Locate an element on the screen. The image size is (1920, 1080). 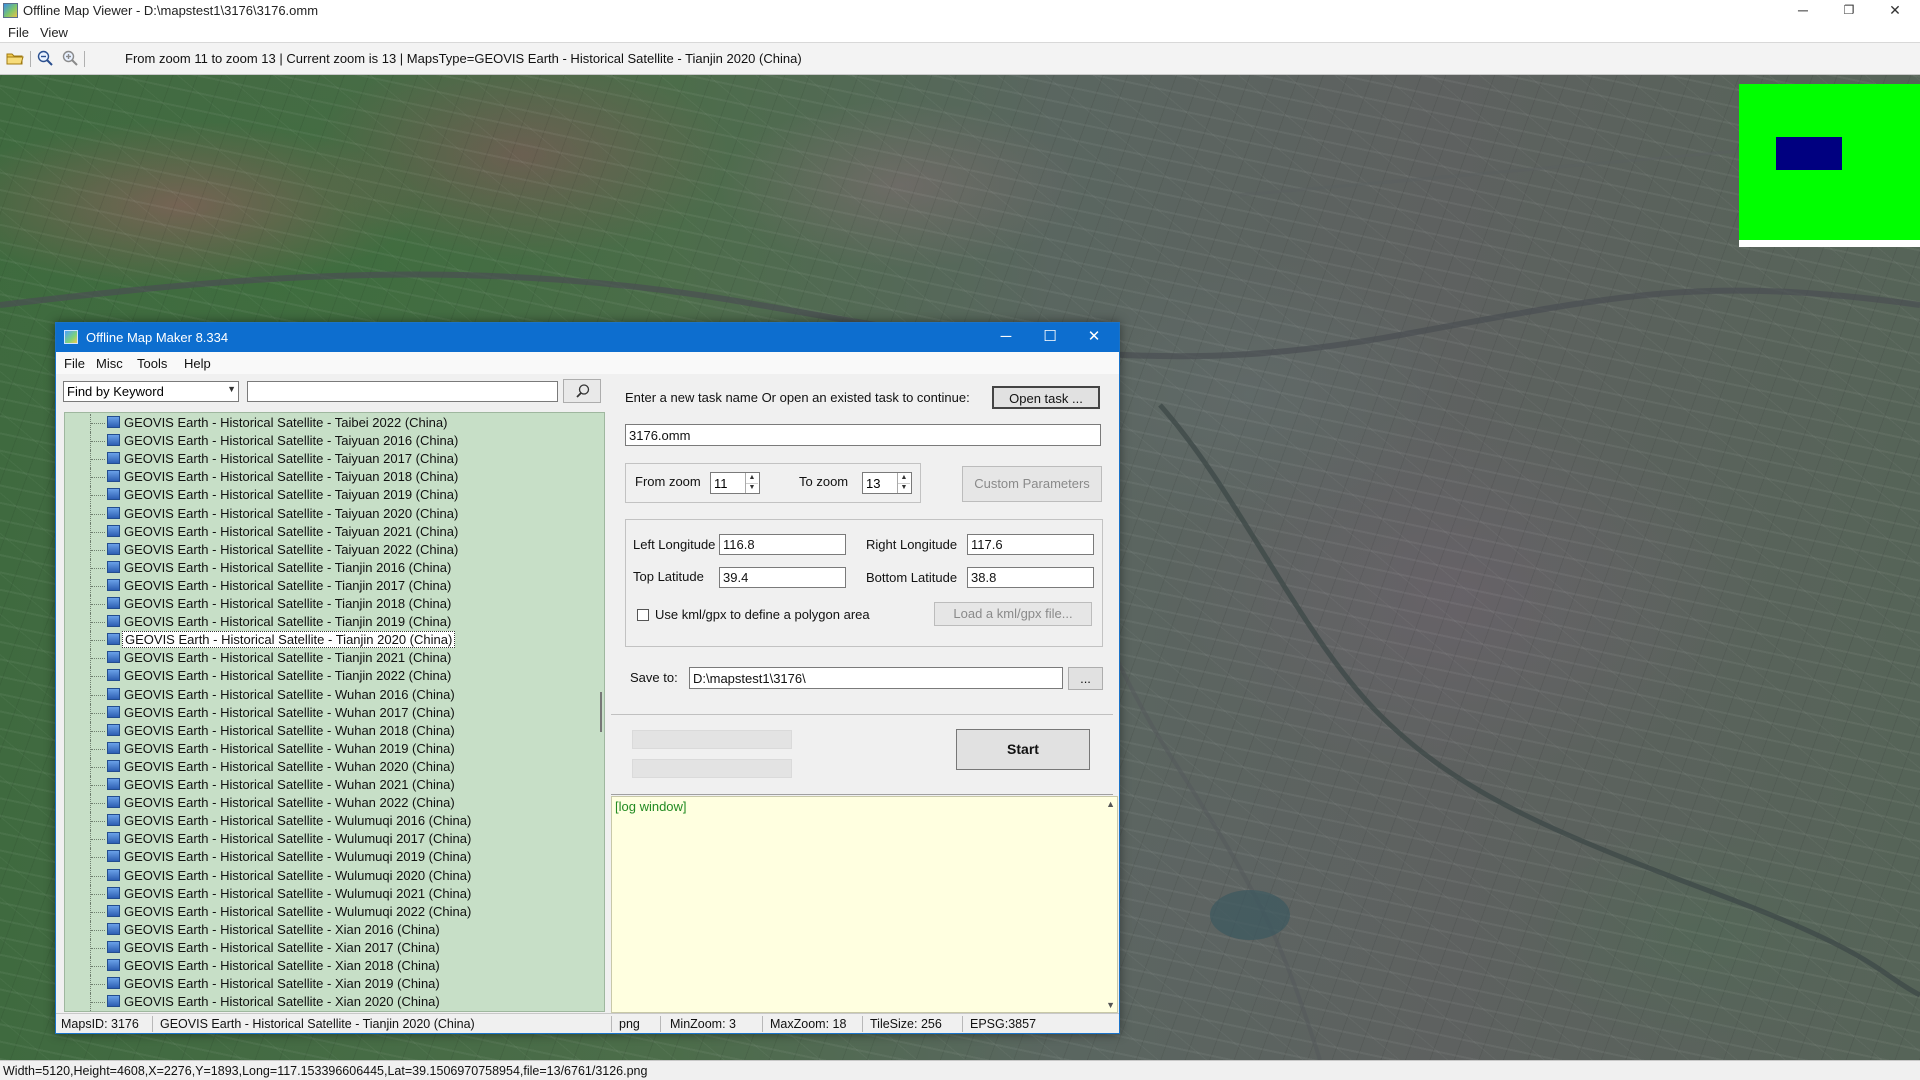
zoom-in-icon is located at coordinates (70, 58).